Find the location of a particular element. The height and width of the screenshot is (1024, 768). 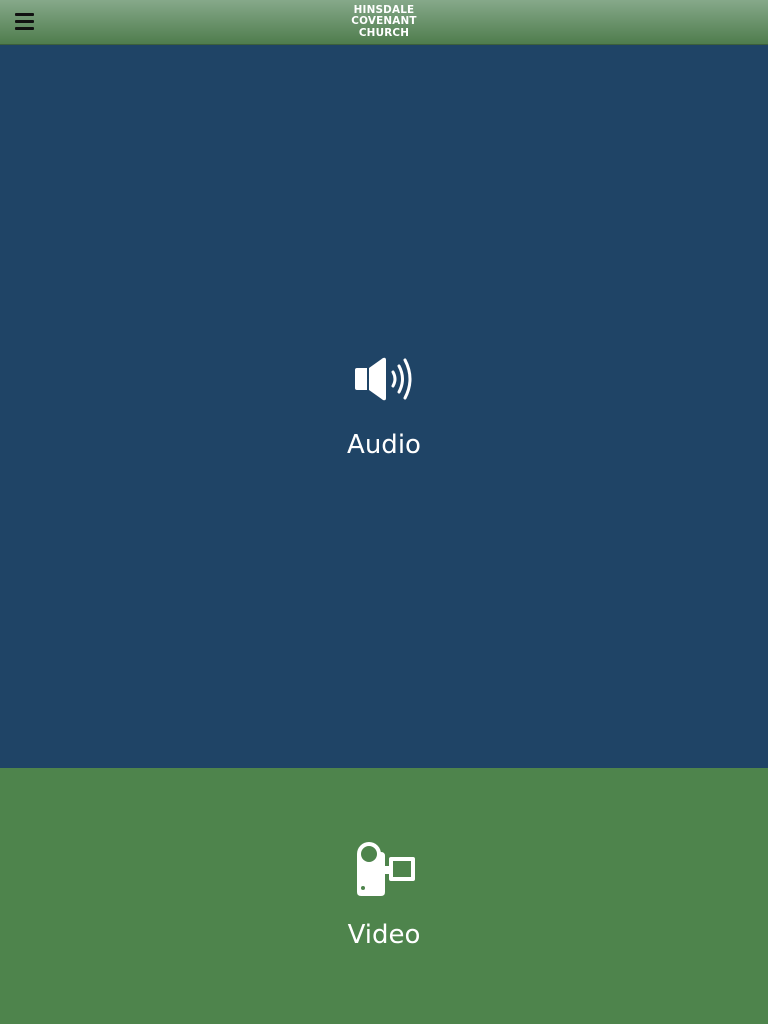

church-logo: HINSDALE COVENANT CHURCH is located at coordinates (384, 21).